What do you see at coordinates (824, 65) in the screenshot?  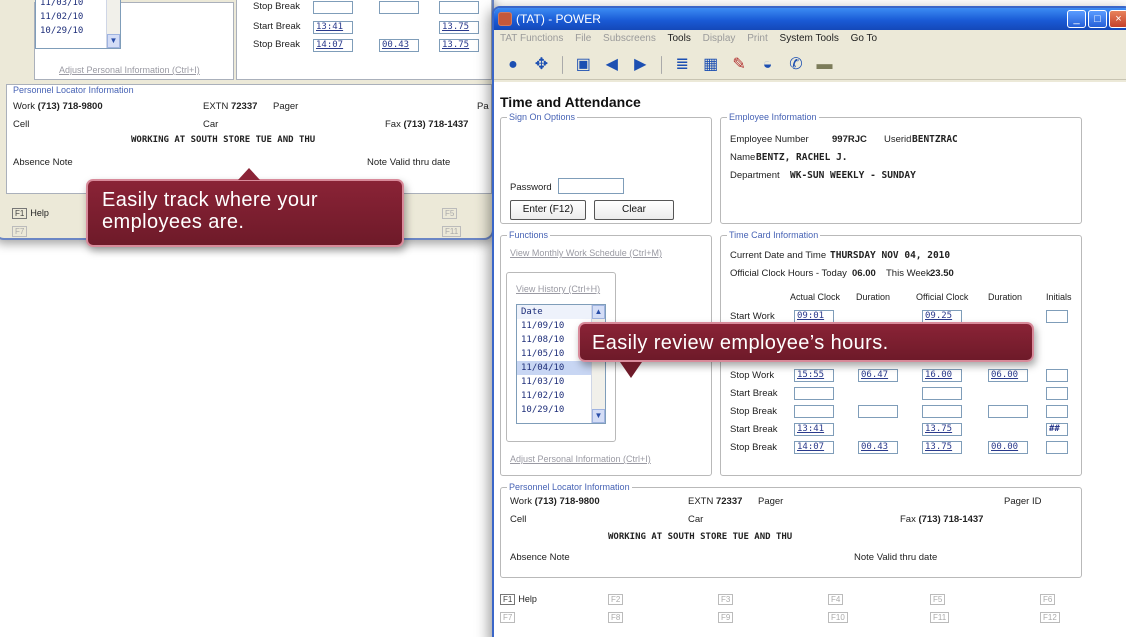 I see `folder-icon: ▬` at bounding box center [824, 65].